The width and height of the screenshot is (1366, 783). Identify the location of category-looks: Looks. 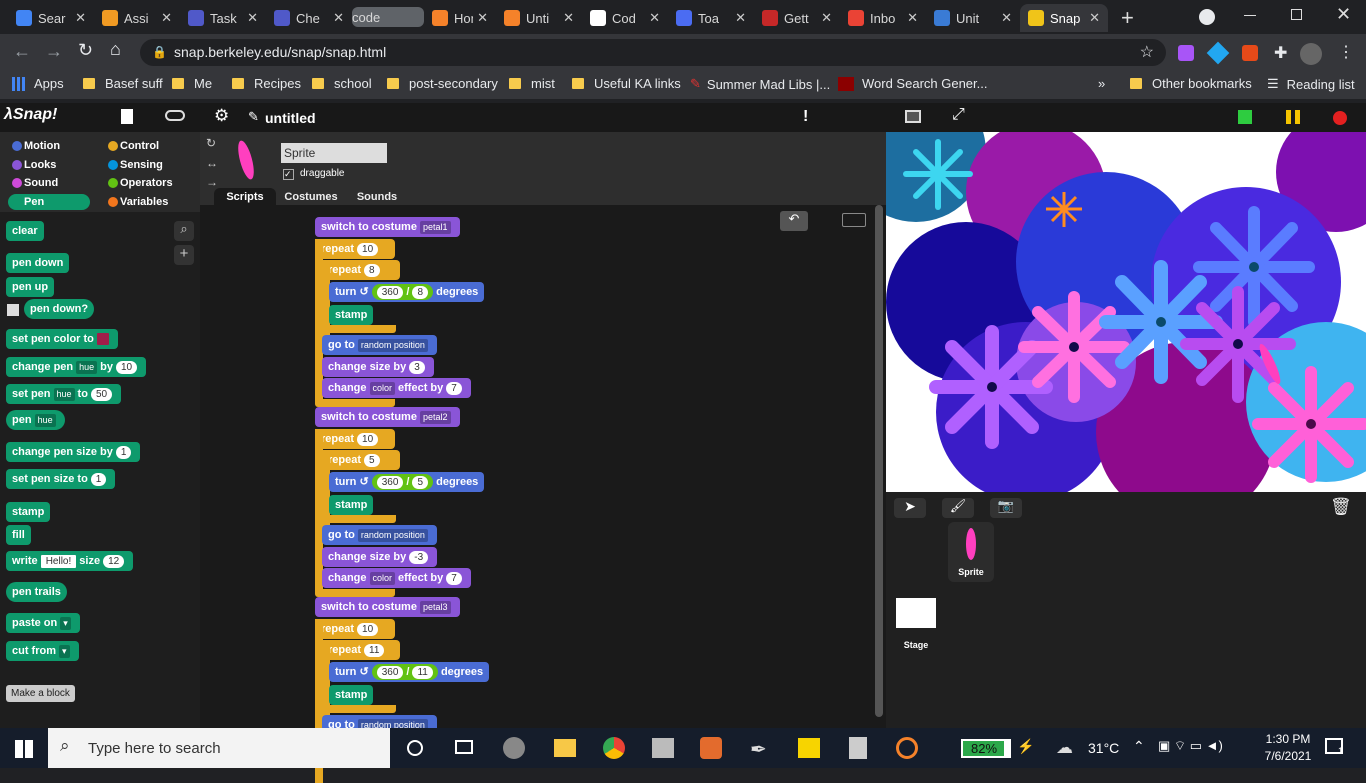
(49, 165).